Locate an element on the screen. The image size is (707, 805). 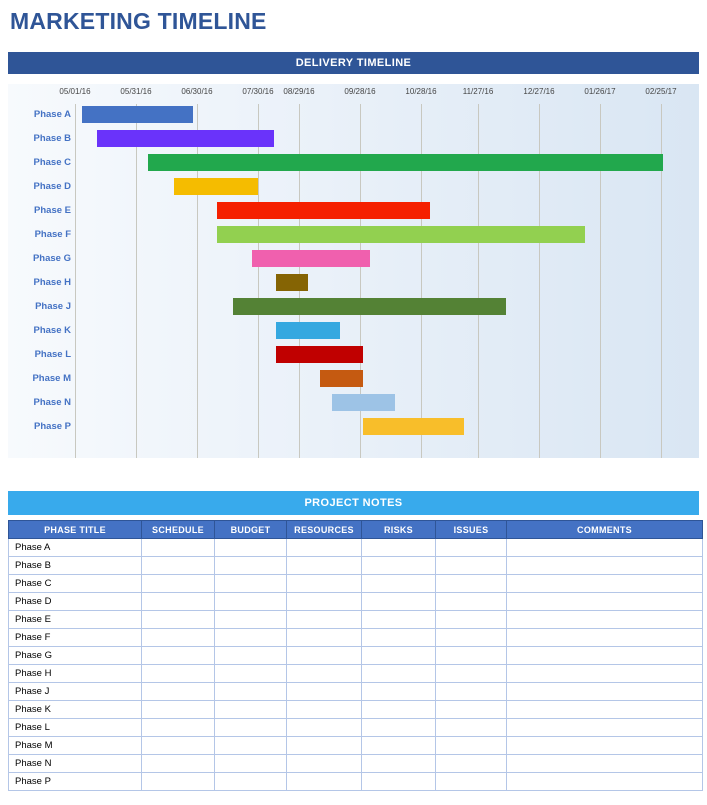
cell-phase-title: Phase G is located at coordinates (75, 655).